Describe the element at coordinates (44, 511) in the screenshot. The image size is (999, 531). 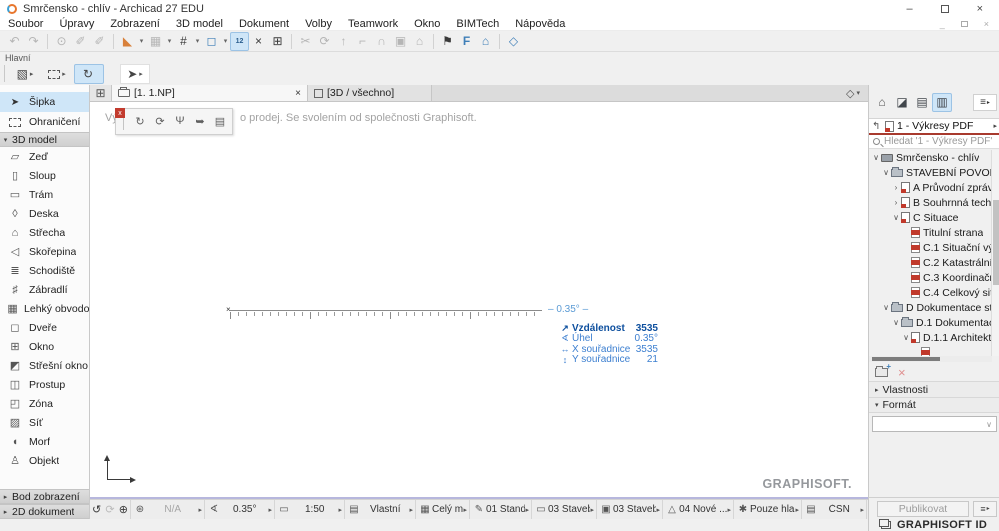
I see `section-2d-document: ▸ 2D dokument` at that location.